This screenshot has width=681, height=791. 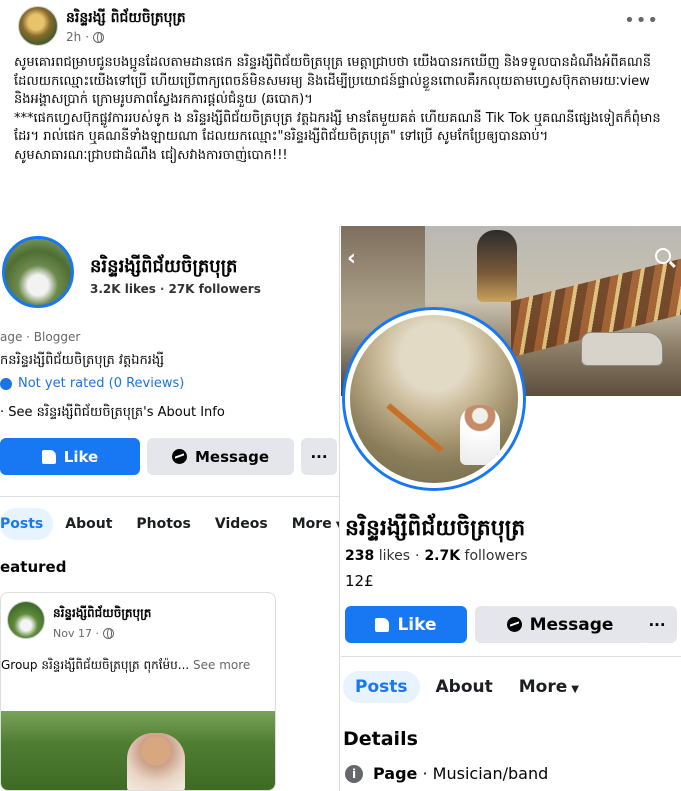 I want to click on followers-count: 27K followers, so click(x=214, y=289).